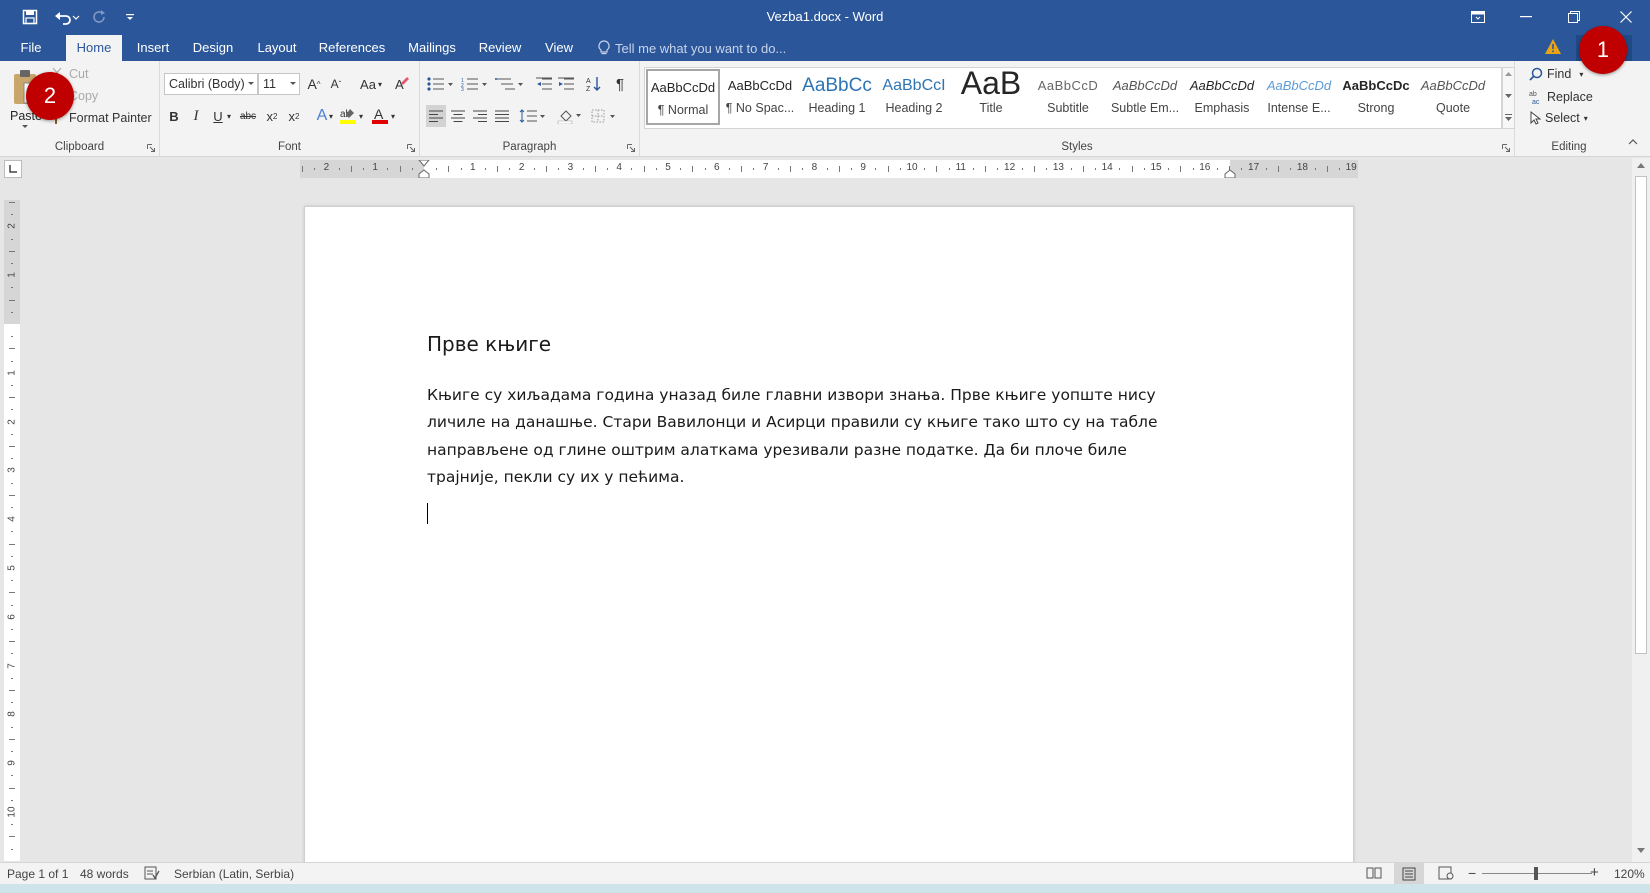 This screenshot has width=1650, height=893. Describe the element at coordinates (432, 48) in the screenshot. I see `tab-mailings: Mailings` at that location.